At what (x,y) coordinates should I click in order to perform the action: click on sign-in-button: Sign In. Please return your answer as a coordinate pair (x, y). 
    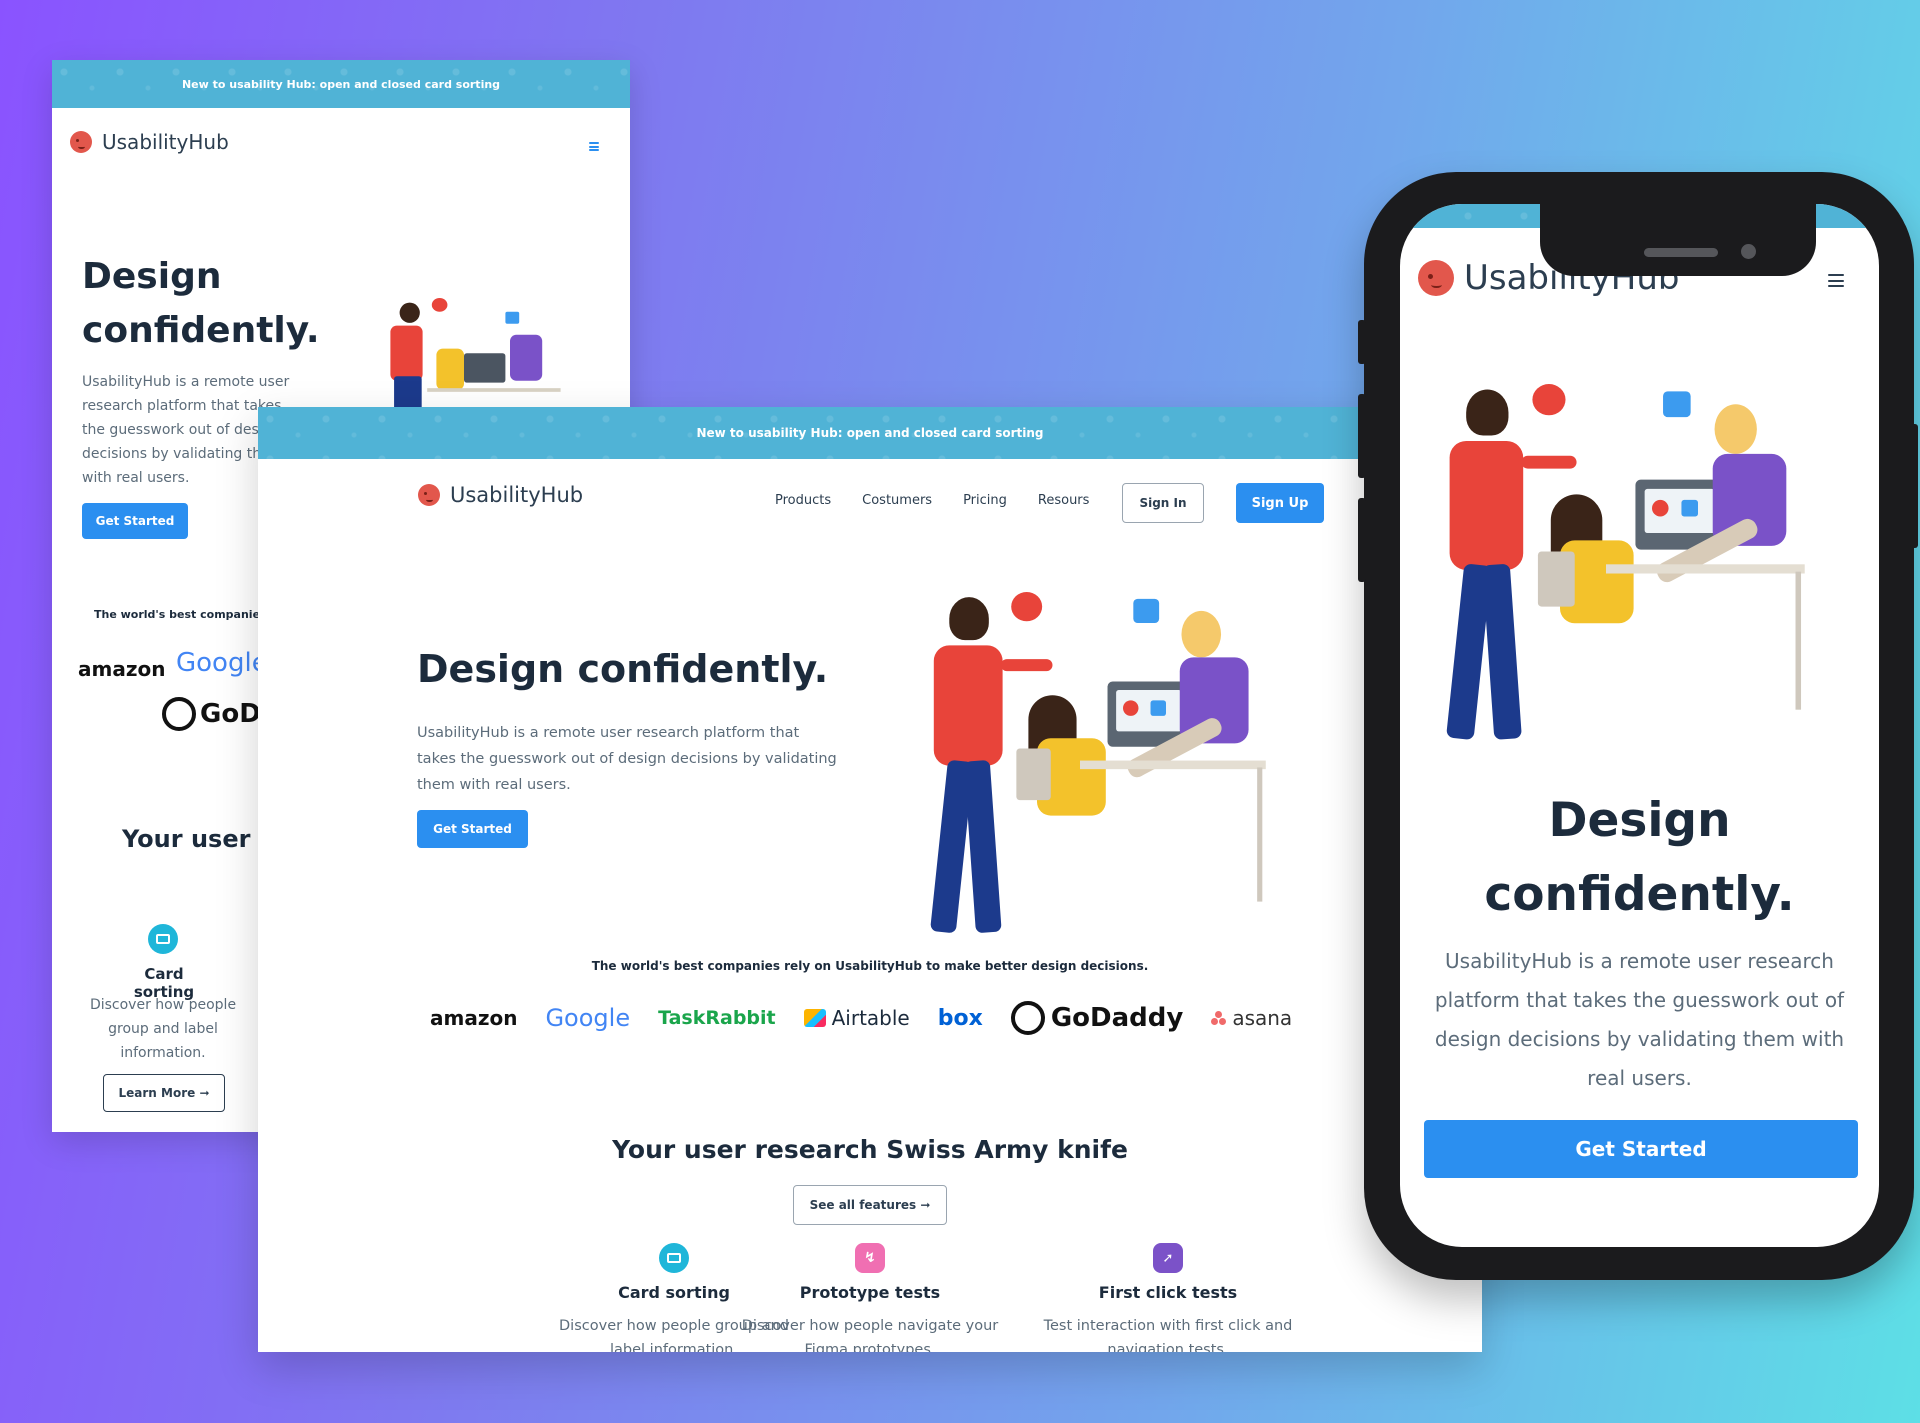
    Looking at the image, I should click on (1163, 503).